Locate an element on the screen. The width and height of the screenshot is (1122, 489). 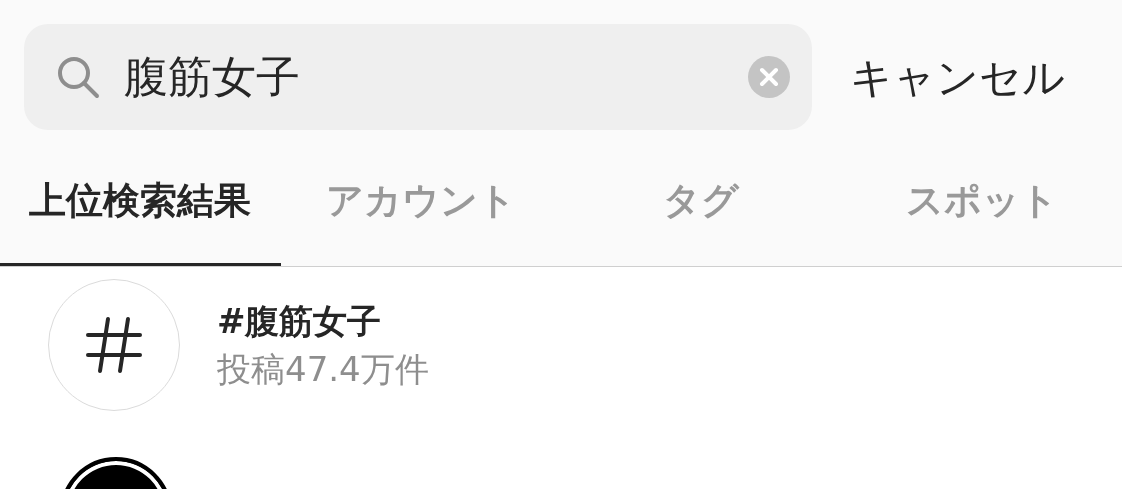
post-count: 投稿47.4万件 is located at coordinates (323, 369).